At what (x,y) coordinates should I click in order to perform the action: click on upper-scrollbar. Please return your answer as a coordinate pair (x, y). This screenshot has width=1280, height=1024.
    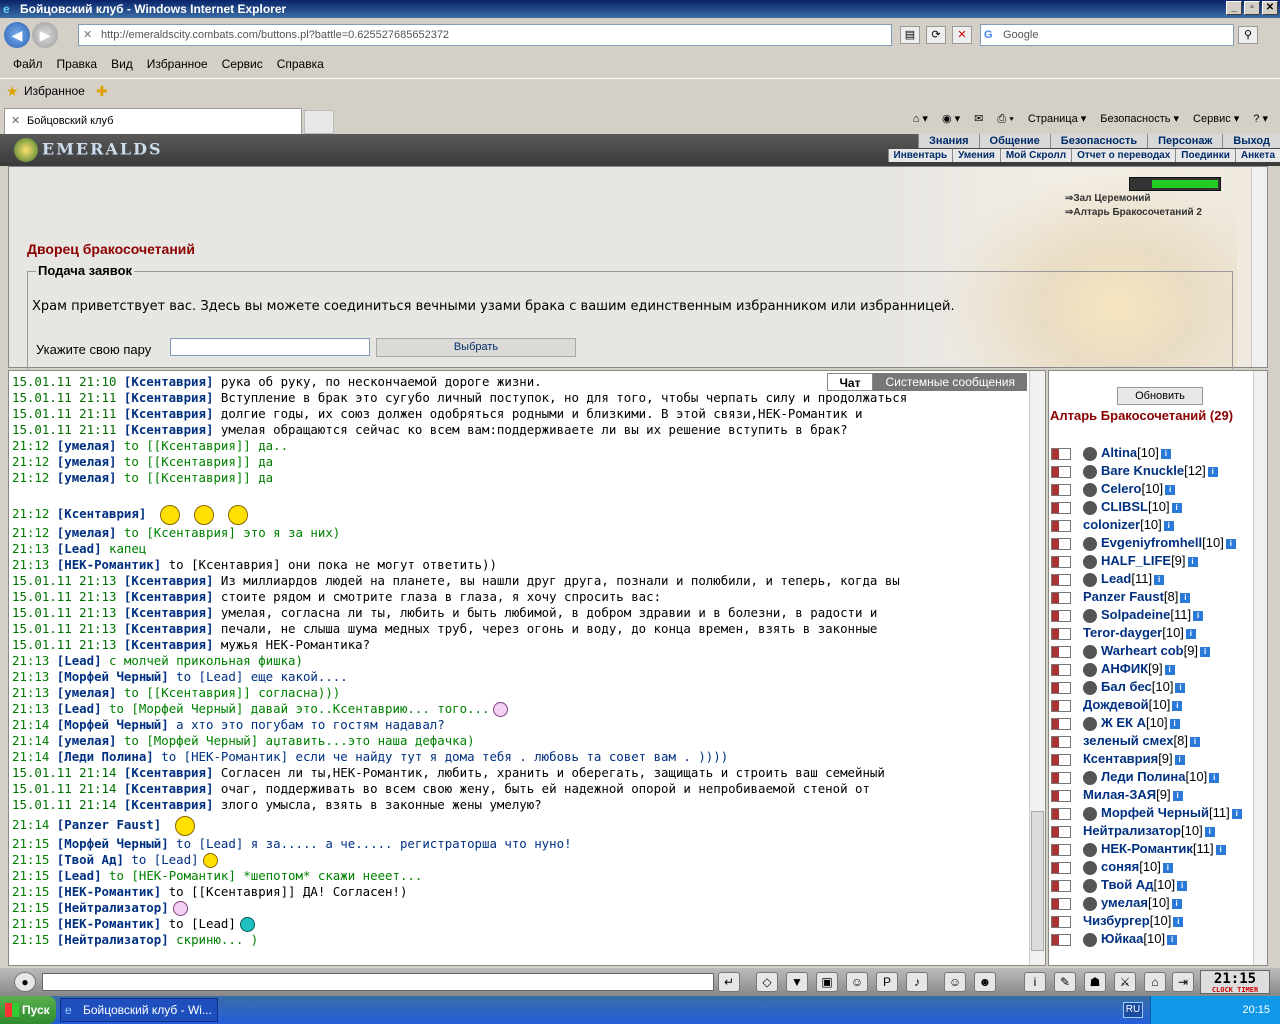
    Looking at the image, I should click on (1259, 267).